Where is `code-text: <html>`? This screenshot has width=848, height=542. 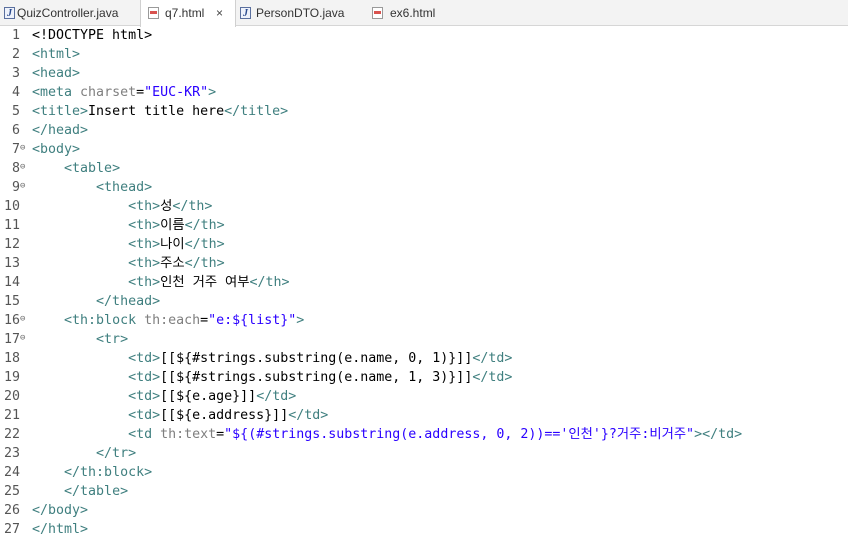 code-text: <html> is located at coordinates (56, 54).